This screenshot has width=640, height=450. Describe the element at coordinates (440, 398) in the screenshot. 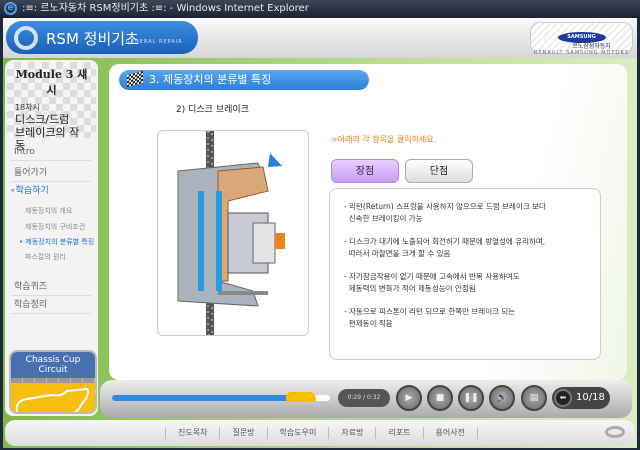

I see `stop-button: ■` at that location.